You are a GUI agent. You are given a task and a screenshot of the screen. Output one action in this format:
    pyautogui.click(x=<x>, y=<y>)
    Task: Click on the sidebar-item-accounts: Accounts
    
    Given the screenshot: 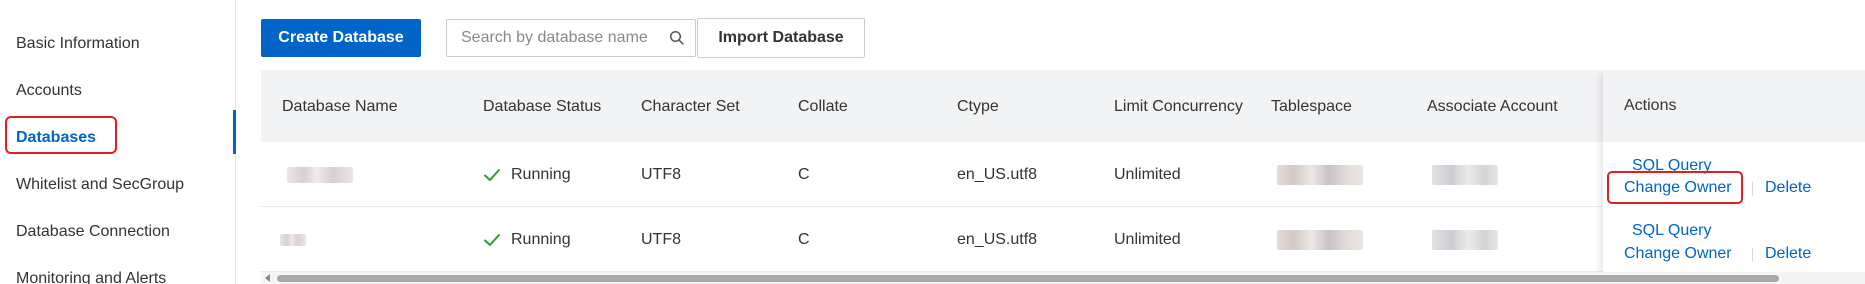 What is the action you would take?
    pyautogui.click(x=49, y=91)
    